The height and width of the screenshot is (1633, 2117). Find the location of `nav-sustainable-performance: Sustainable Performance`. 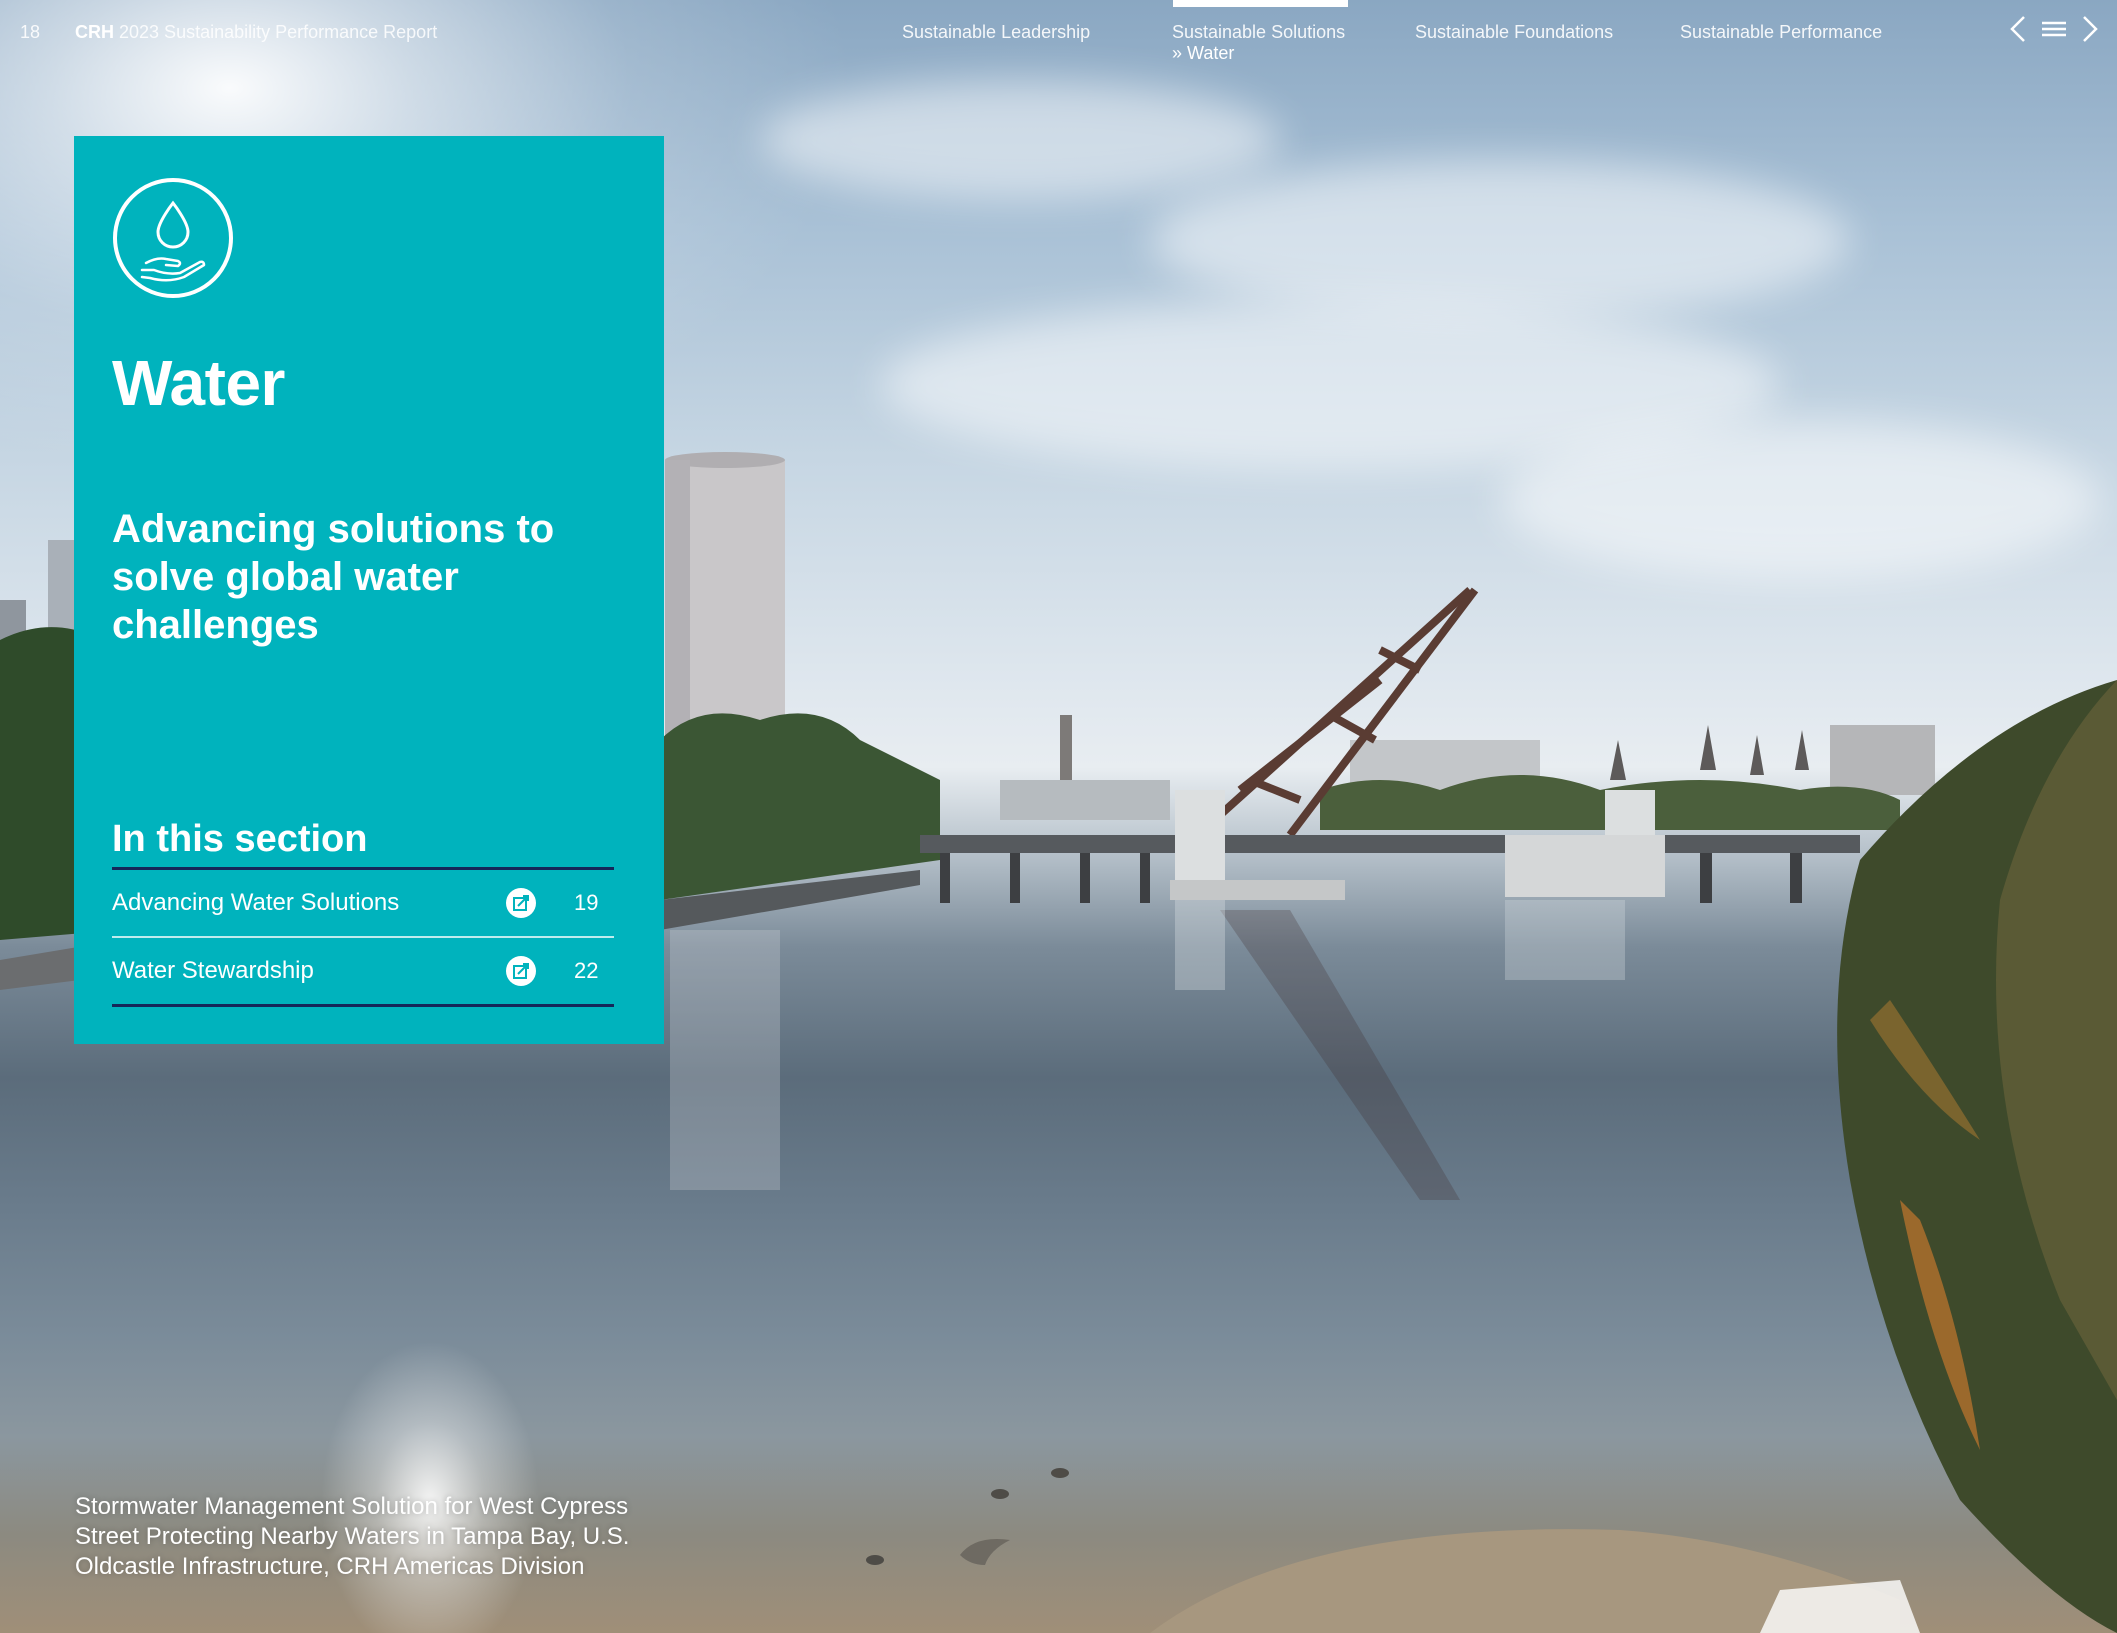

nav-sustainable-performance: Sustainable Performance is located at coordinates (1781, 32).